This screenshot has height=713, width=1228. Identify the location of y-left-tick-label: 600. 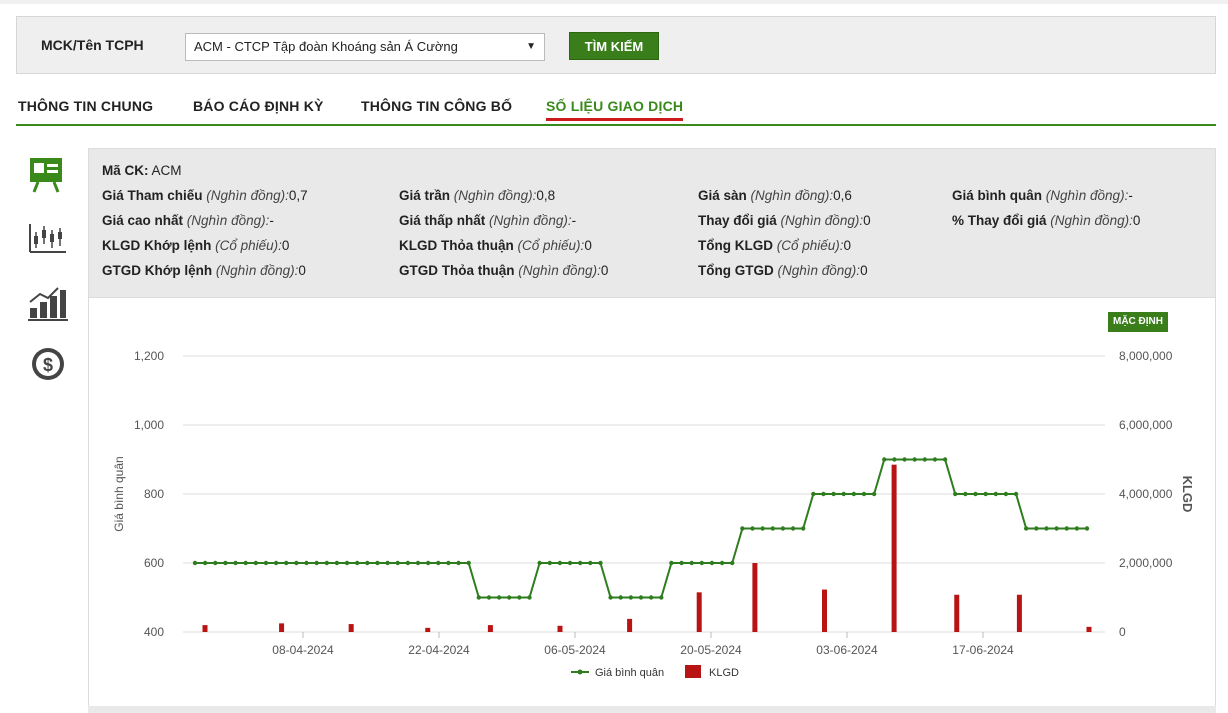
(154, 563).